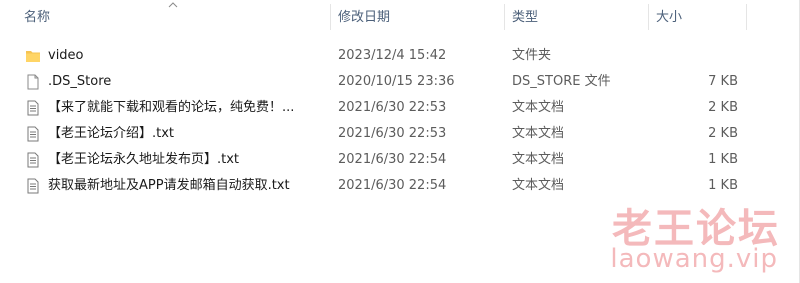  What do you see at coordinates (392, 55) in the screenshot?
I see `file-date-modified: 2023/12/4 15:42` at bounding box center [392, 55].